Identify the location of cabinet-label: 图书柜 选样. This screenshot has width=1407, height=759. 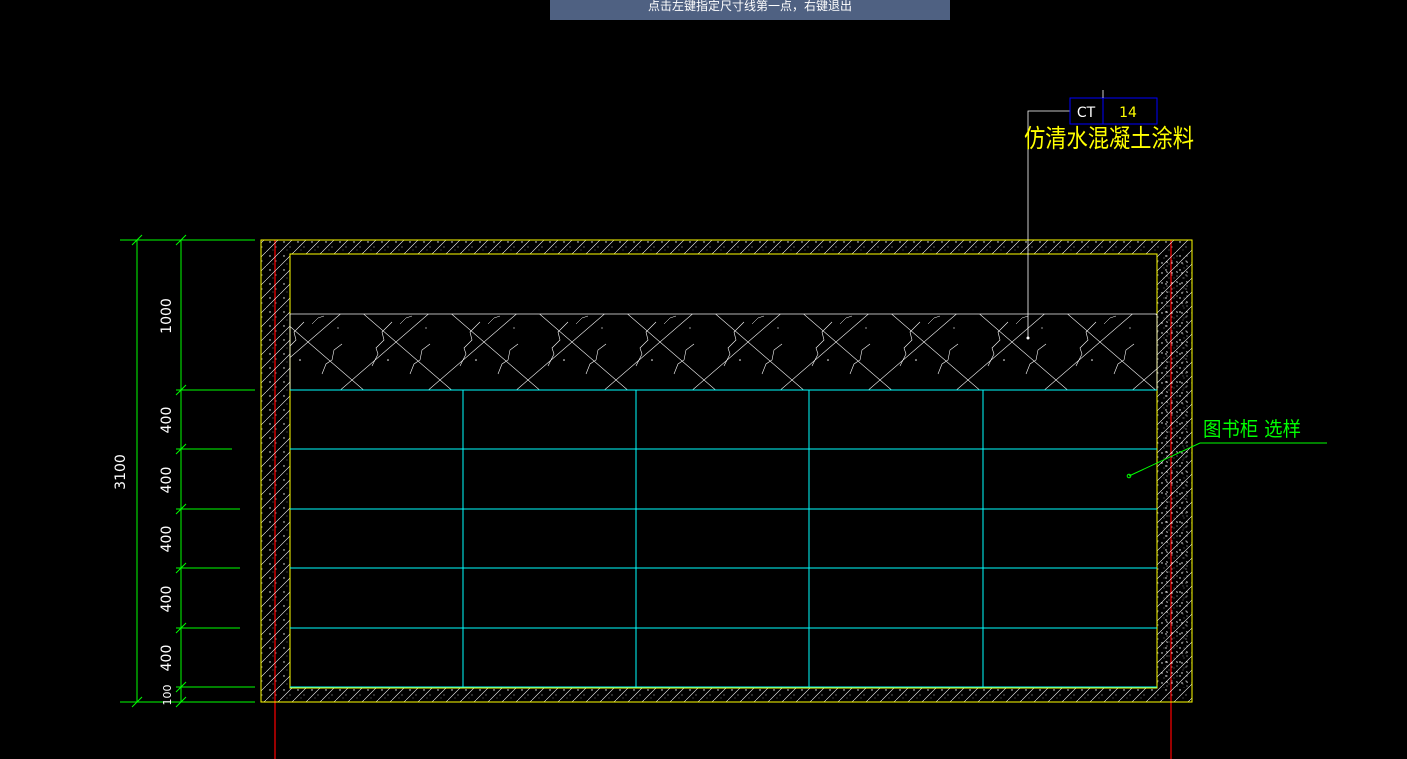
(1252, 429).